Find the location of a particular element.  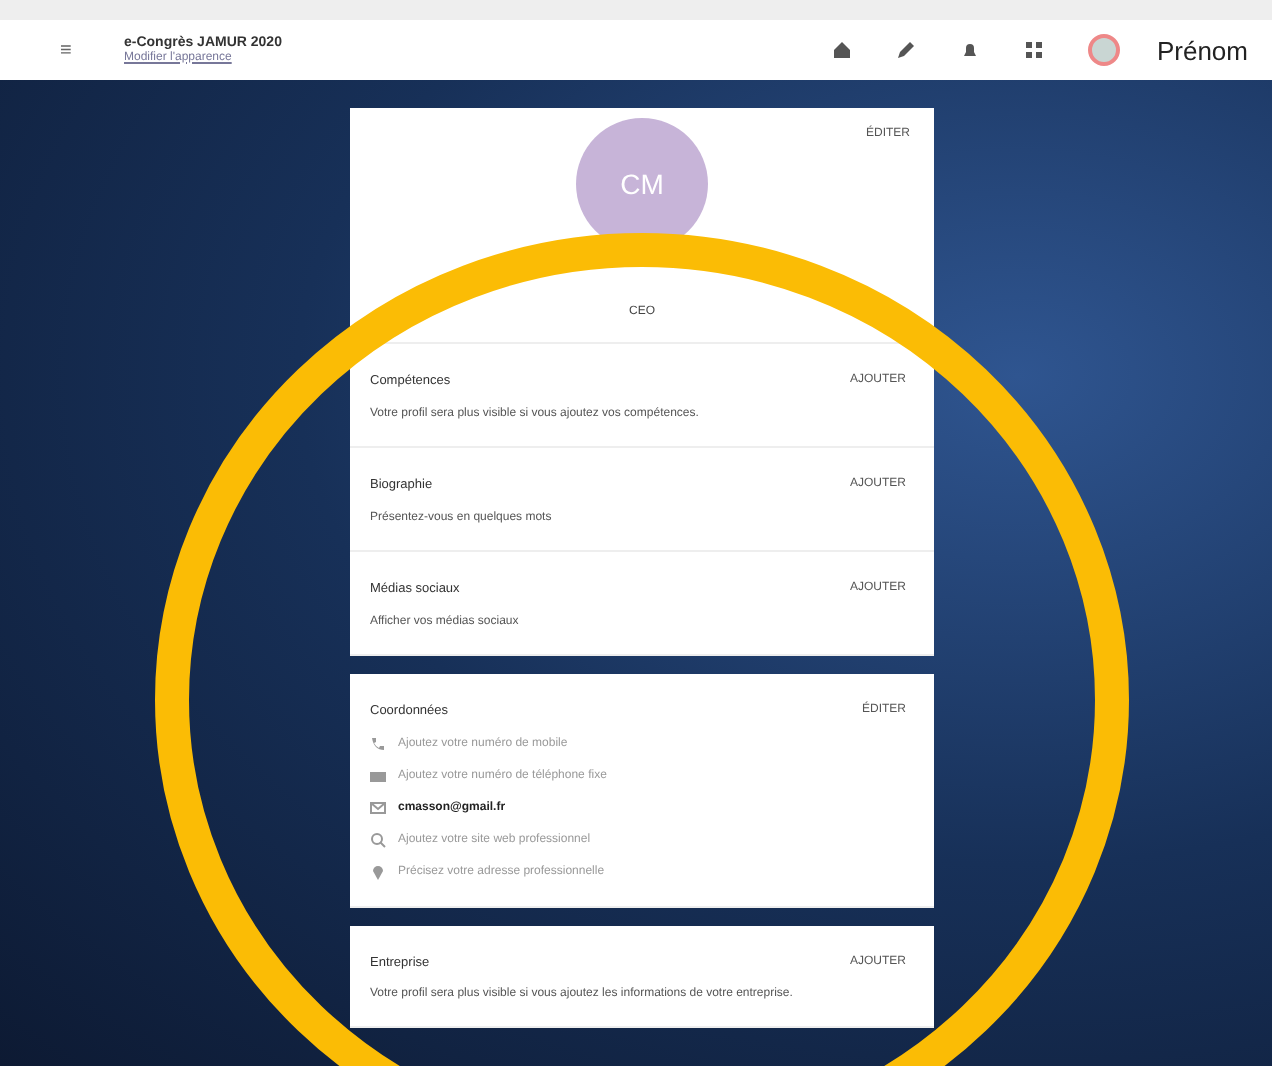

menu-icon: ≡ is located at coordinates (92, 50).